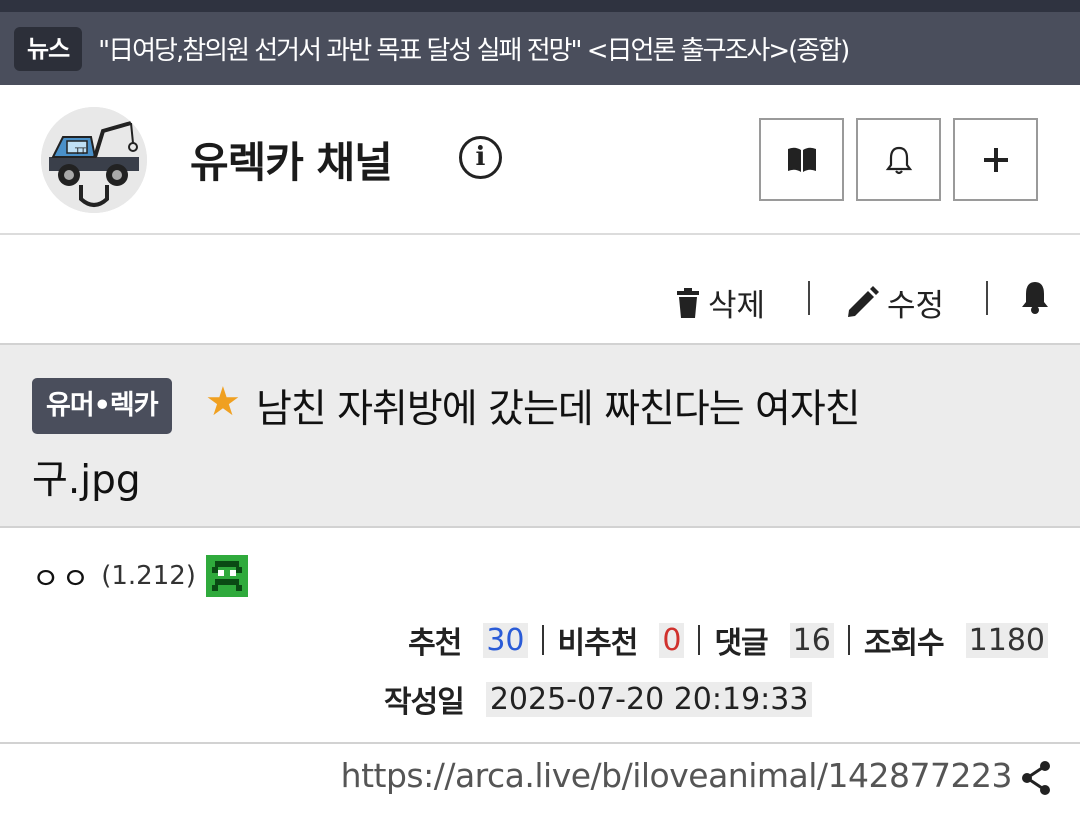  What do you see at coordinates (505, 640) in the screenshot?
I see `upvote-count: 30` at bounding box center [505, 640].